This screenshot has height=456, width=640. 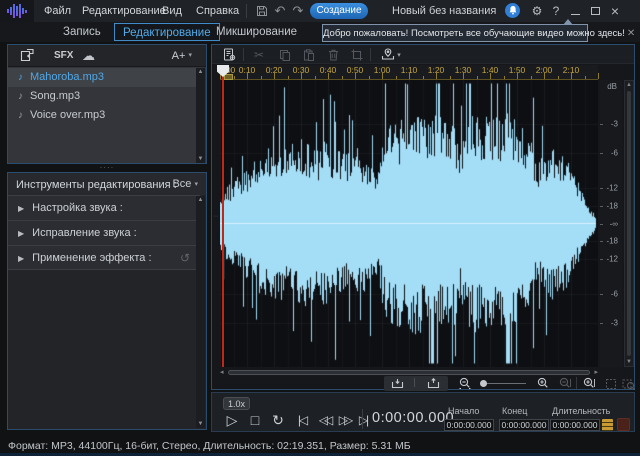 What do you see at coordinates (397, 383) in the screenshot?
I see `mark-in-button` at bounding box center [397, 383].